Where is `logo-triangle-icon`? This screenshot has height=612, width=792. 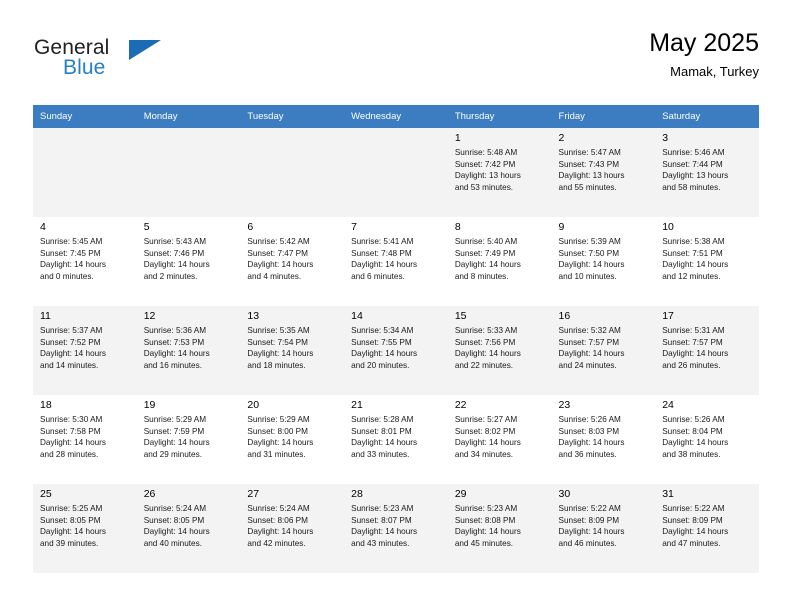 logo-triangle-icon is located at coordinates (145, 50).